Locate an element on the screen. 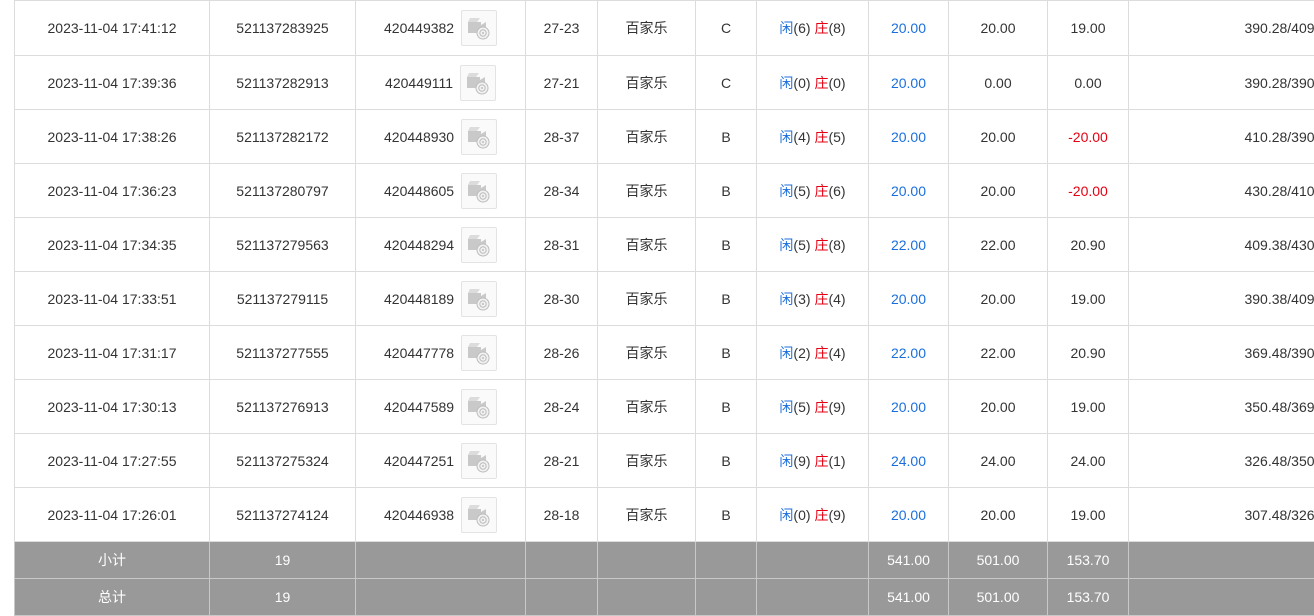  bet-time: 2023-11-04 17:26:01 is located at coordinates (112, 515).